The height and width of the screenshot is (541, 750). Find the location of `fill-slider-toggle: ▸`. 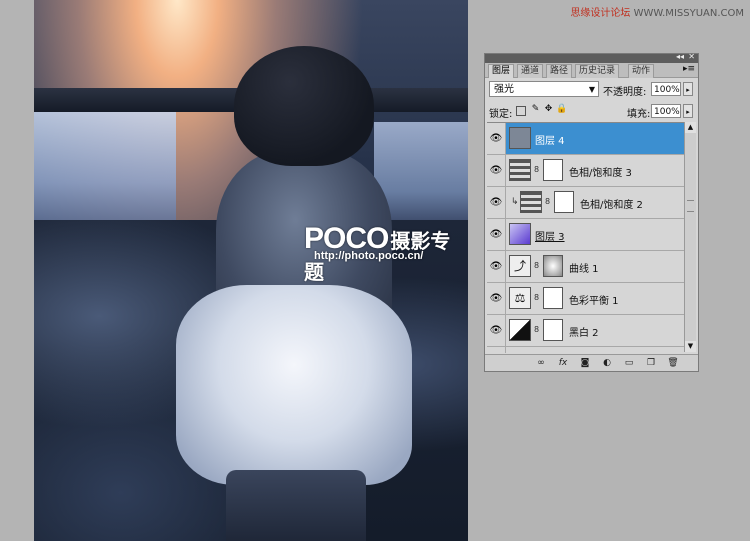

fill-slider-toggle: ▸ is located at coordinates (688, 111).